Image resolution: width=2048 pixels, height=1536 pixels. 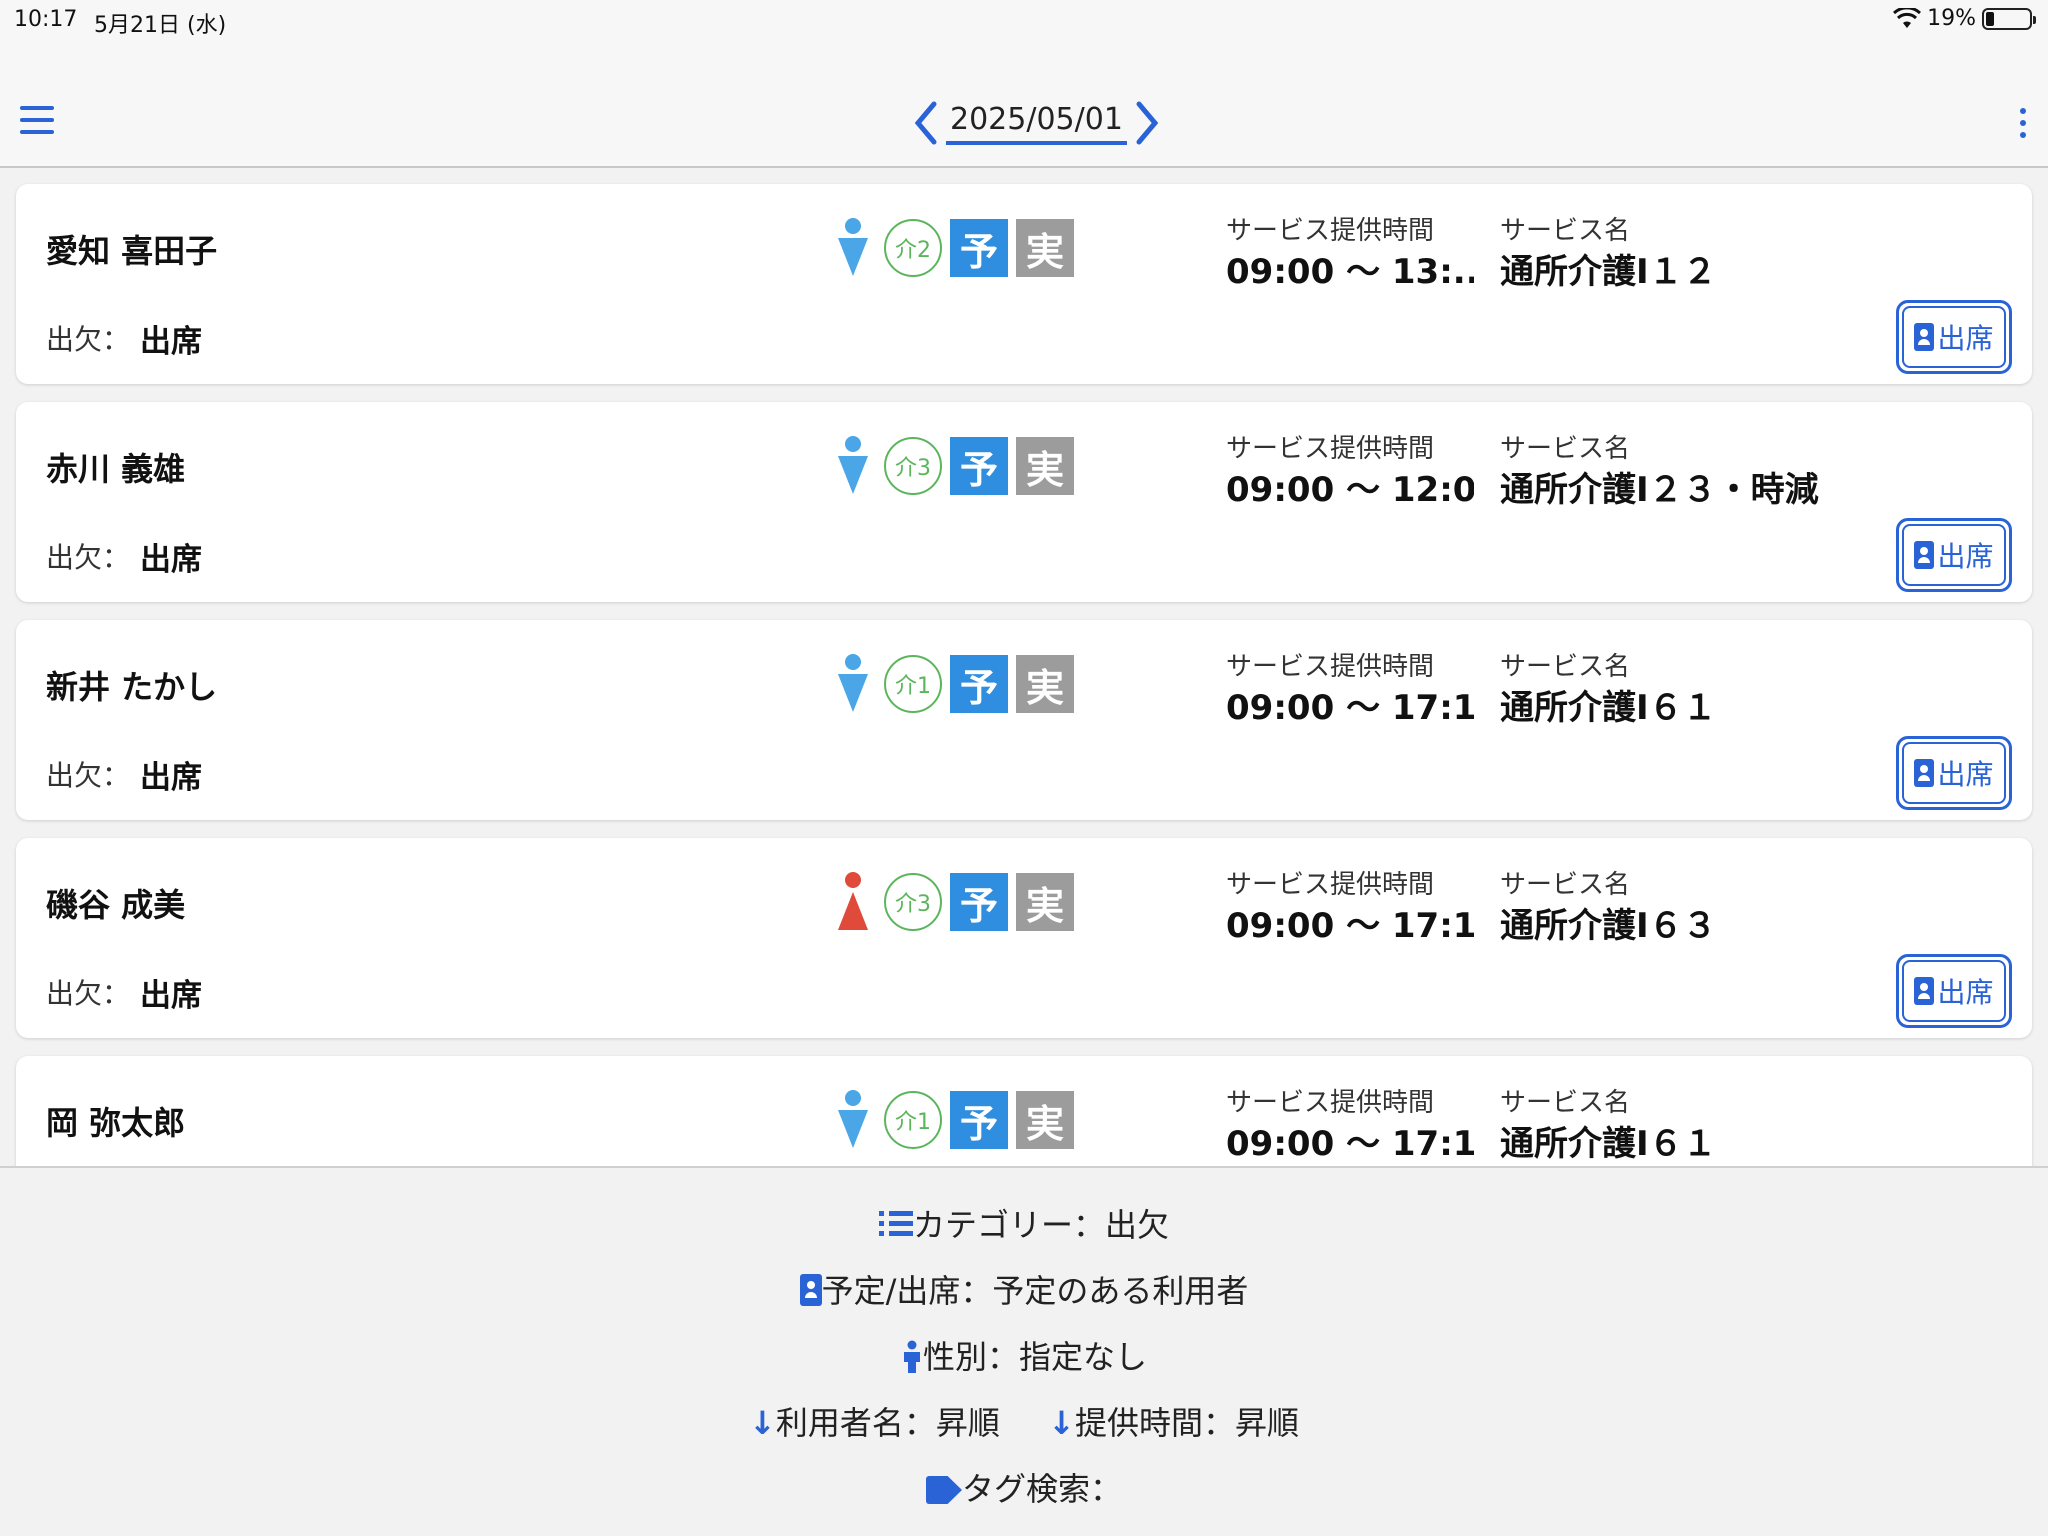 I want to click on status-right: 19%, so click(x=1964, y=18).